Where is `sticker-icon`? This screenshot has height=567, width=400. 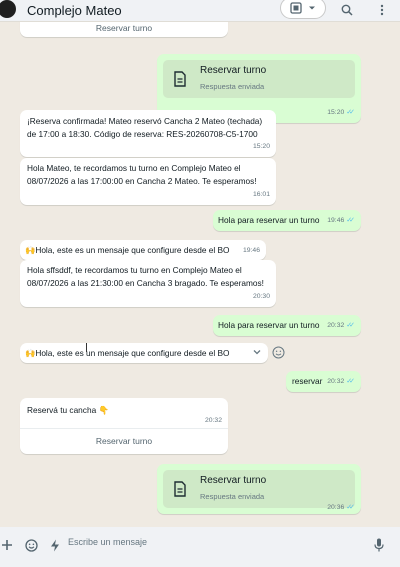
sticker-icon is located at coordinates (31, 545).